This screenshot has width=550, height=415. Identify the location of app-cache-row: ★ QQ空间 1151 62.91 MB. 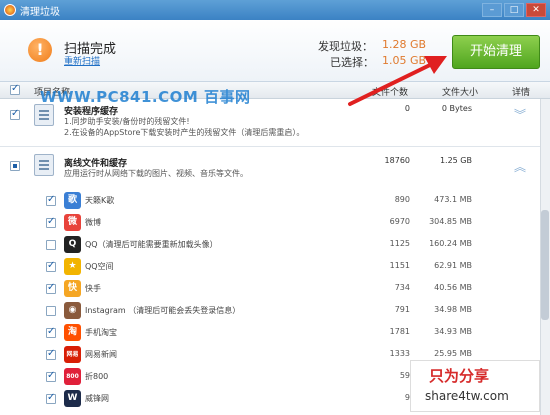
(270, 267).